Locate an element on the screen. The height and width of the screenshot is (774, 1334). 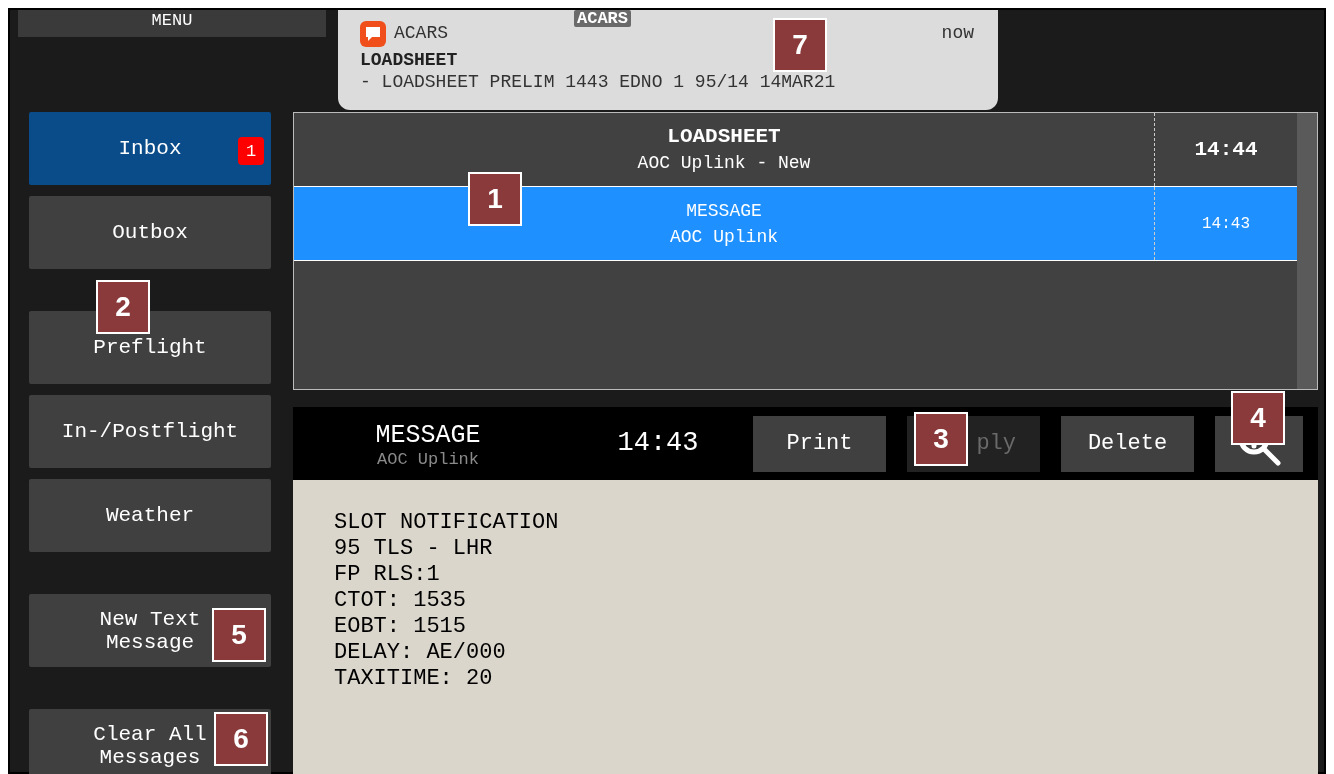
notification-app-name: ACARS is located at coordinates (421, 33).